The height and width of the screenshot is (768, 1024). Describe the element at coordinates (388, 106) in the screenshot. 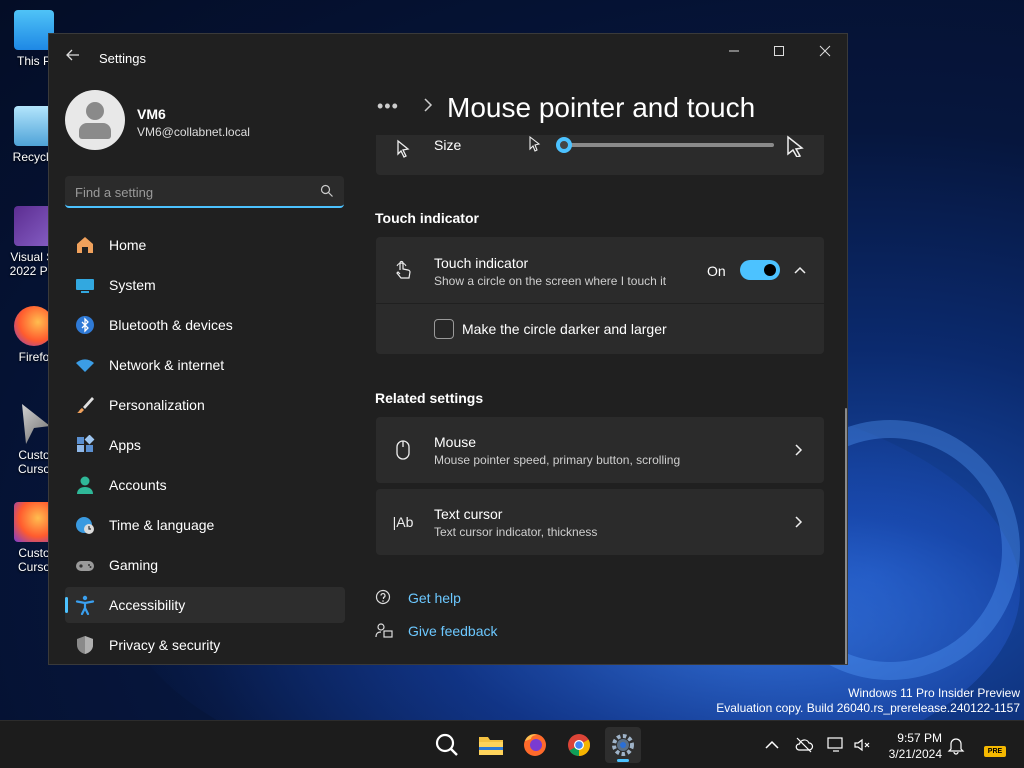

I see `breadcrumb-more-button: •••` at that location.